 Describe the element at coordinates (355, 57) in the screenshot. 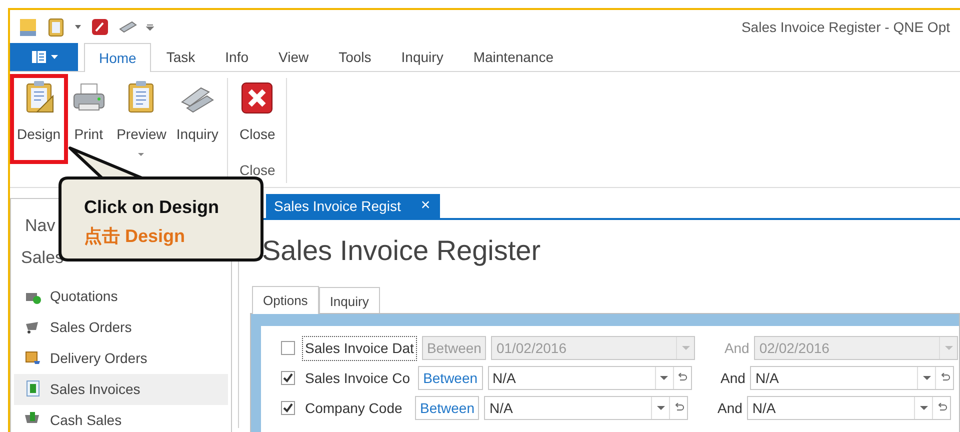

I see `ribbon-tab: Tools` at that location.